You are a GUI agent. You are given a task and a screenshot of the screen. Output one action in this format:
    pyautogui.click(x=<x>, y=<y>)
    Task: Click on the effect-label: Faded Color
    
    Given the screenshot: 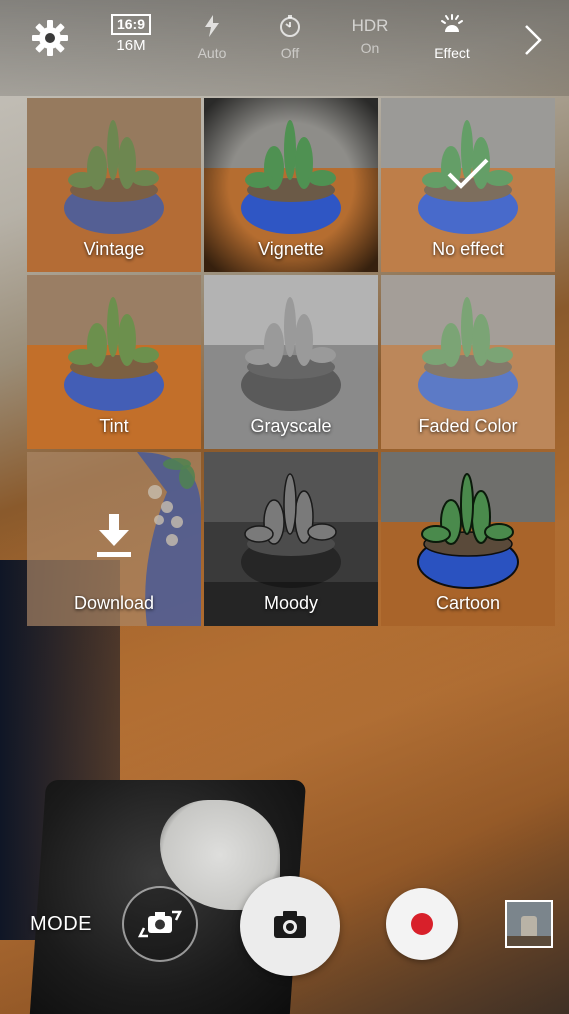 What is the action you would take?
    pyautogui.click(x=468, y=426)
    